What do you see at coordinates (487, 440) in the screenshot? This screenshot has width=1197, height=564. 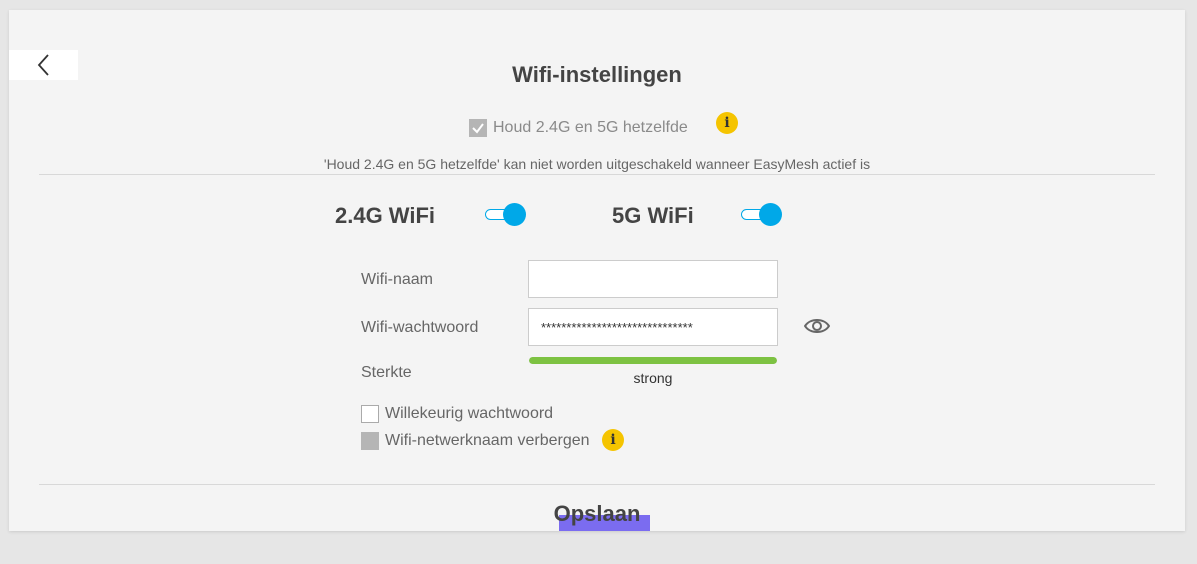 I see `hide-ssid-label: Wifi-netwerknaam verbergen` at bounding box center [487, 440].